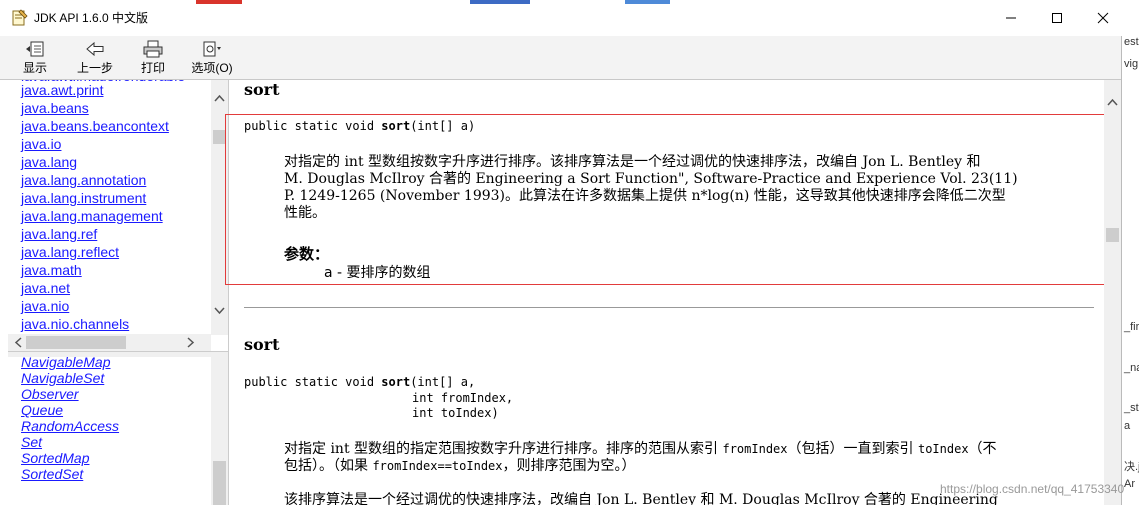 This screenshot has width=1139, height=505. Describe the element at coordinates (1130, 270) in the screenshot. I see `background-window: est vig _fir _na _st a 决.ja Ar` at that location.